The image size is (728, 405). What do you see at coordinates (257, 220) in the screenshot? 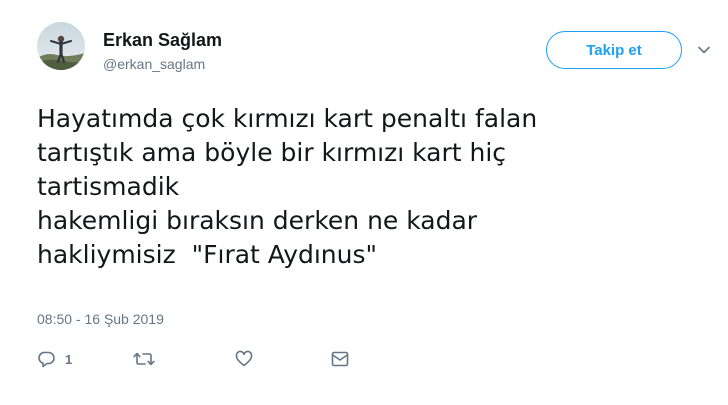
I see `tweet-text-line: hakemligi bıraksın derken ne kadar` at bounding box center [257, 220].